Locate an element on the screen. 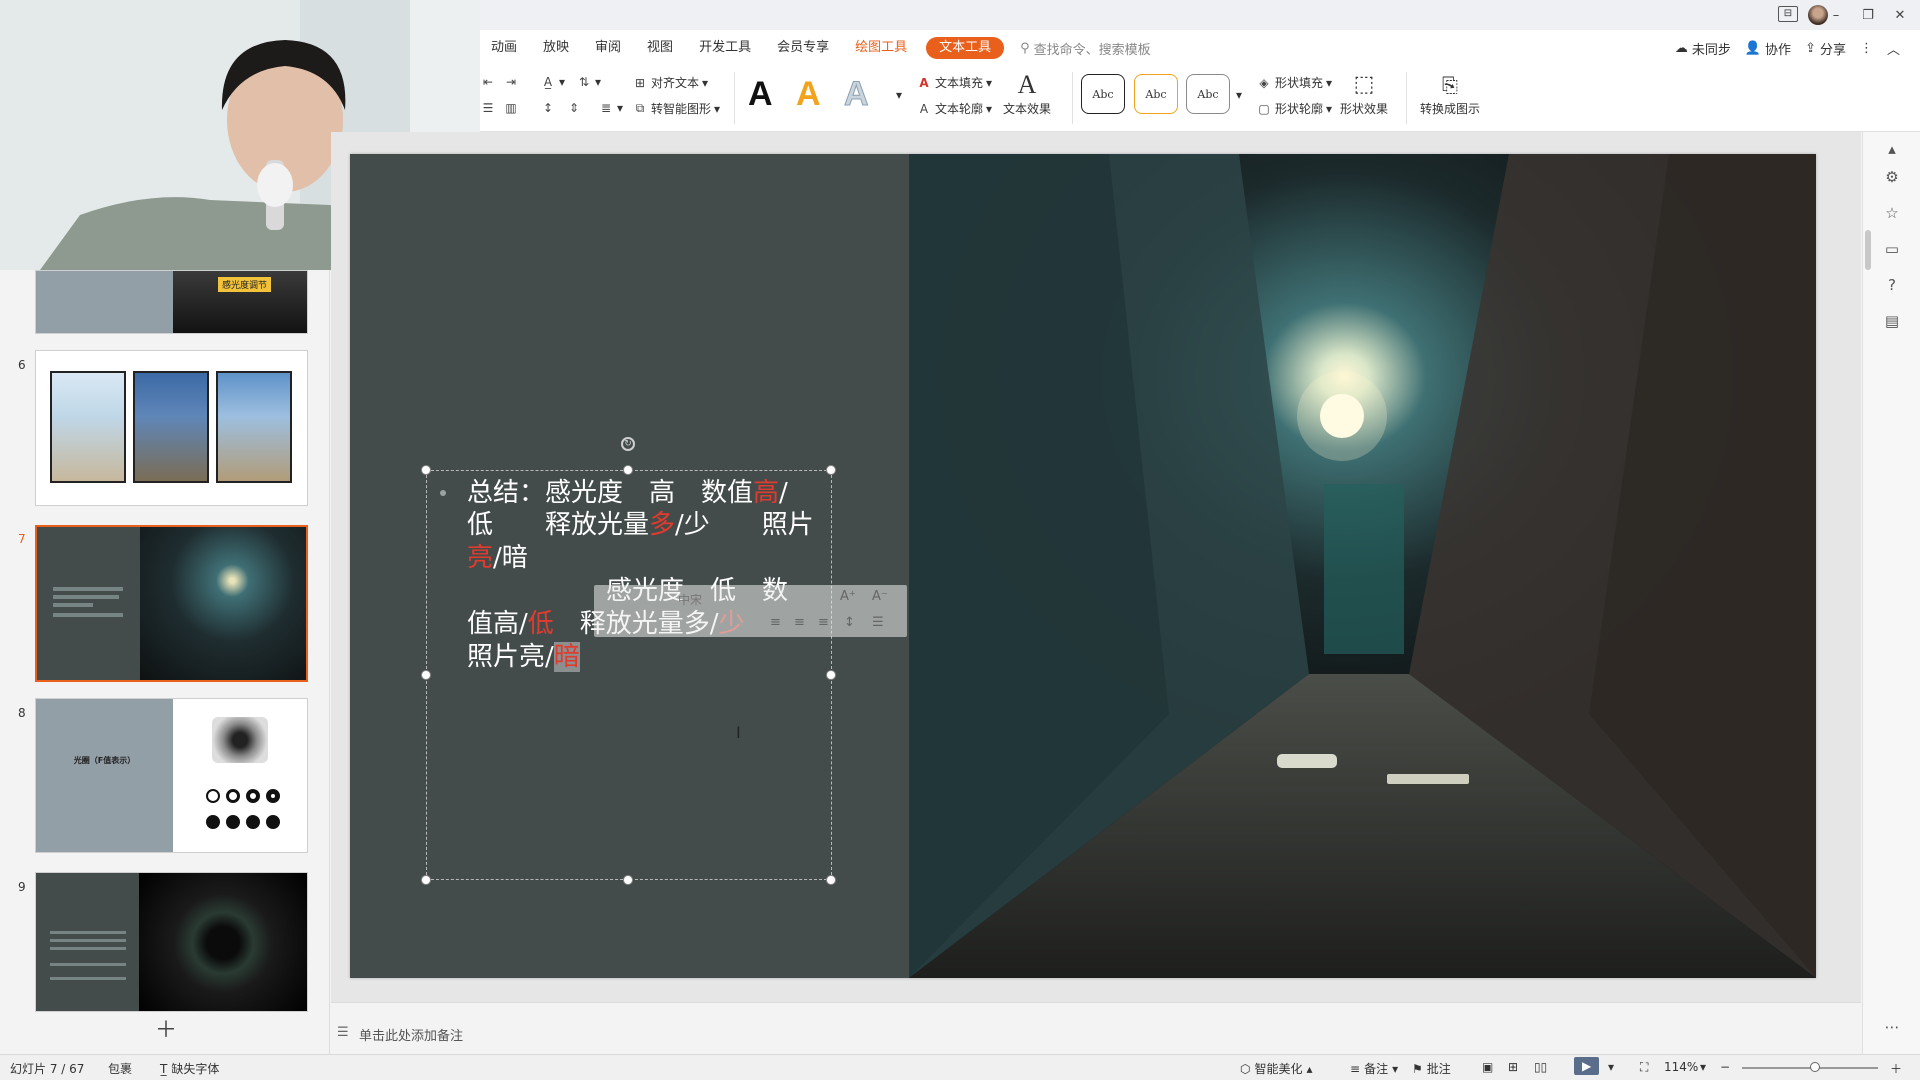 This screenshot has width=1920, height=1080. font-shrink-icon: A⁻ is located at coordinates (880, 596).